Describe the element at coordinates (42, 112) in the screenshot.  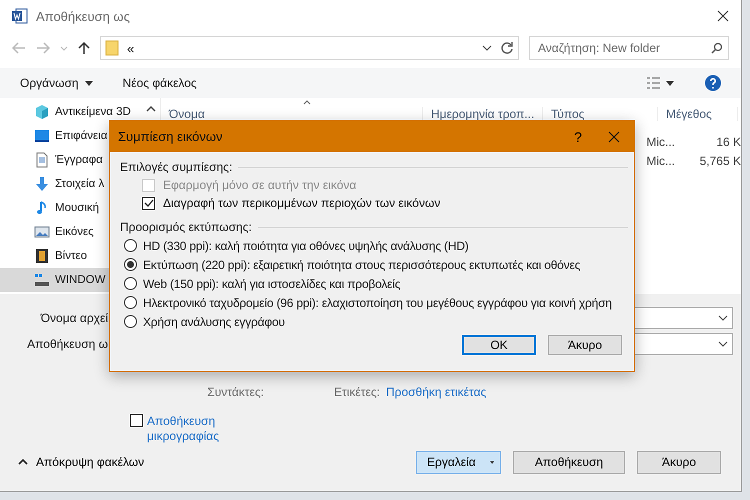
I see `cube-icon` at that location.